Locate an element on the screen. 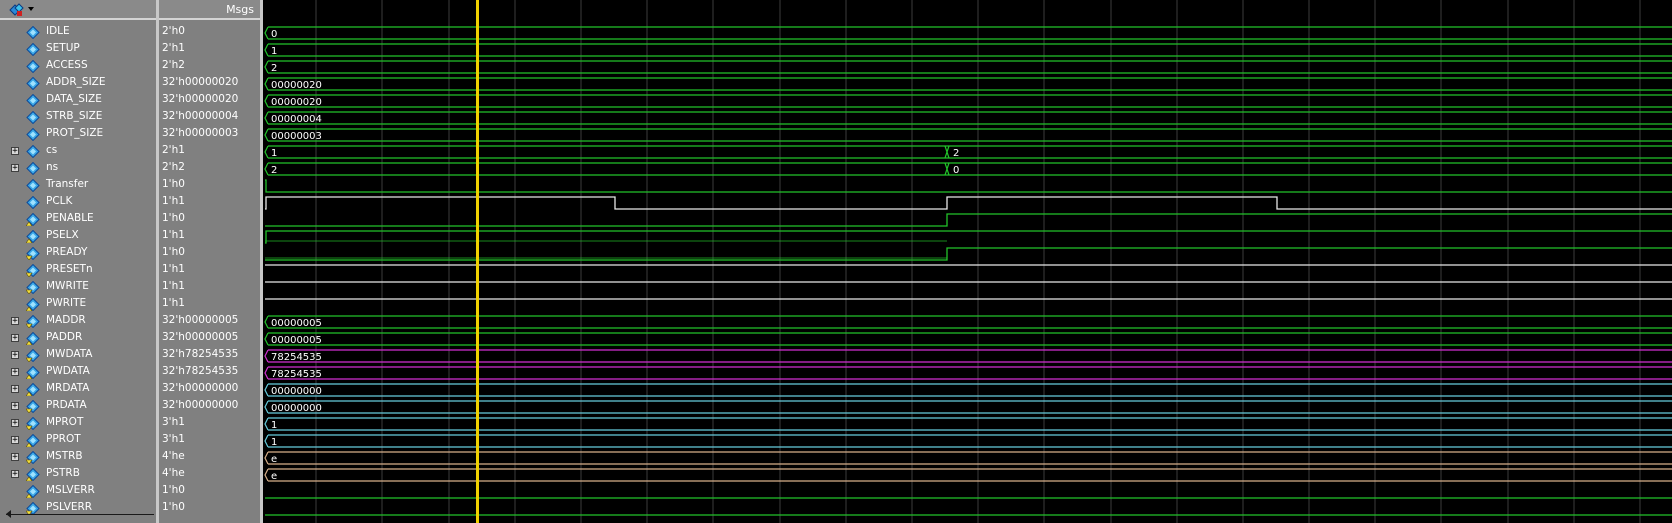 The width and height of the screenshot is (1672, 523). signal-row-paddr: + PADDR 32'h00000005 is located at coordinates (130, 338).